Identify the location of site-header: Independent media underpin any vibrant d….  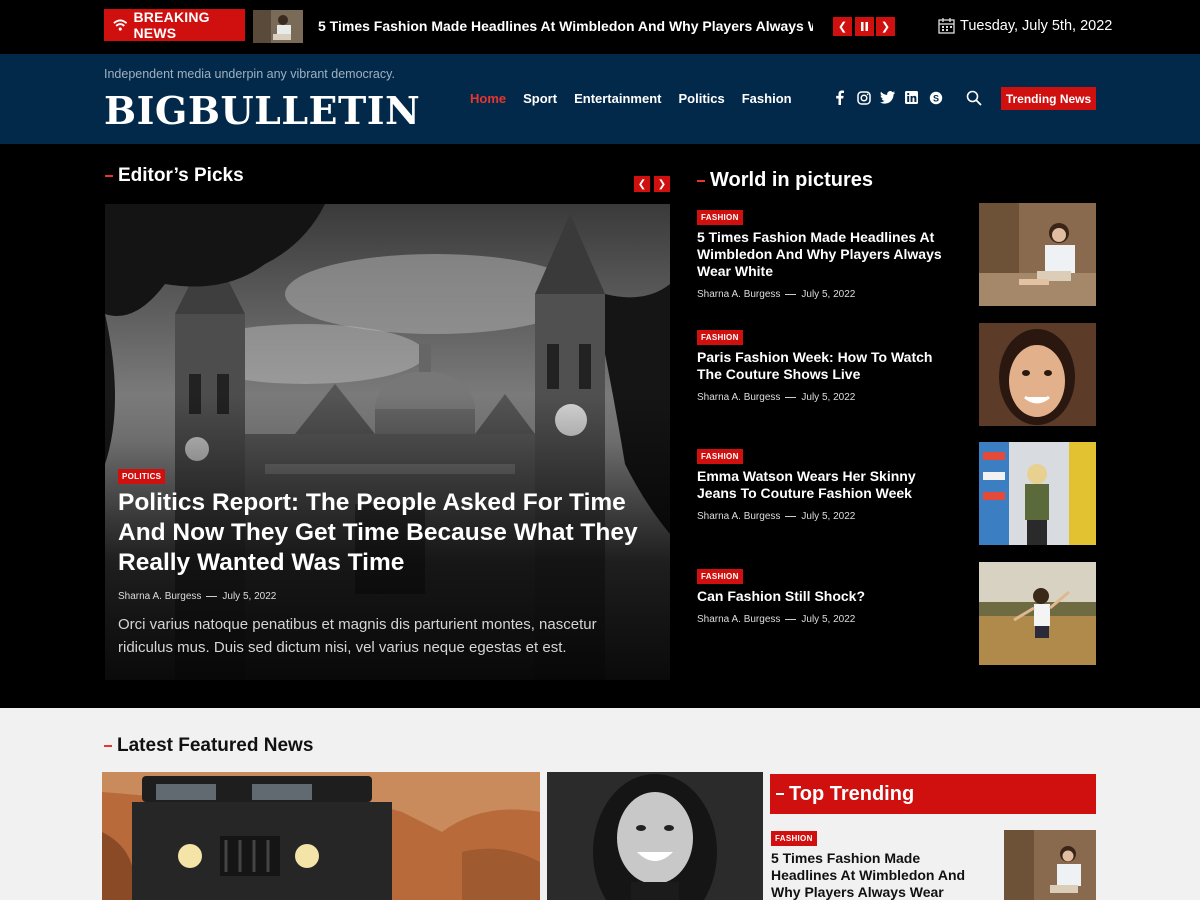
(600, 99).